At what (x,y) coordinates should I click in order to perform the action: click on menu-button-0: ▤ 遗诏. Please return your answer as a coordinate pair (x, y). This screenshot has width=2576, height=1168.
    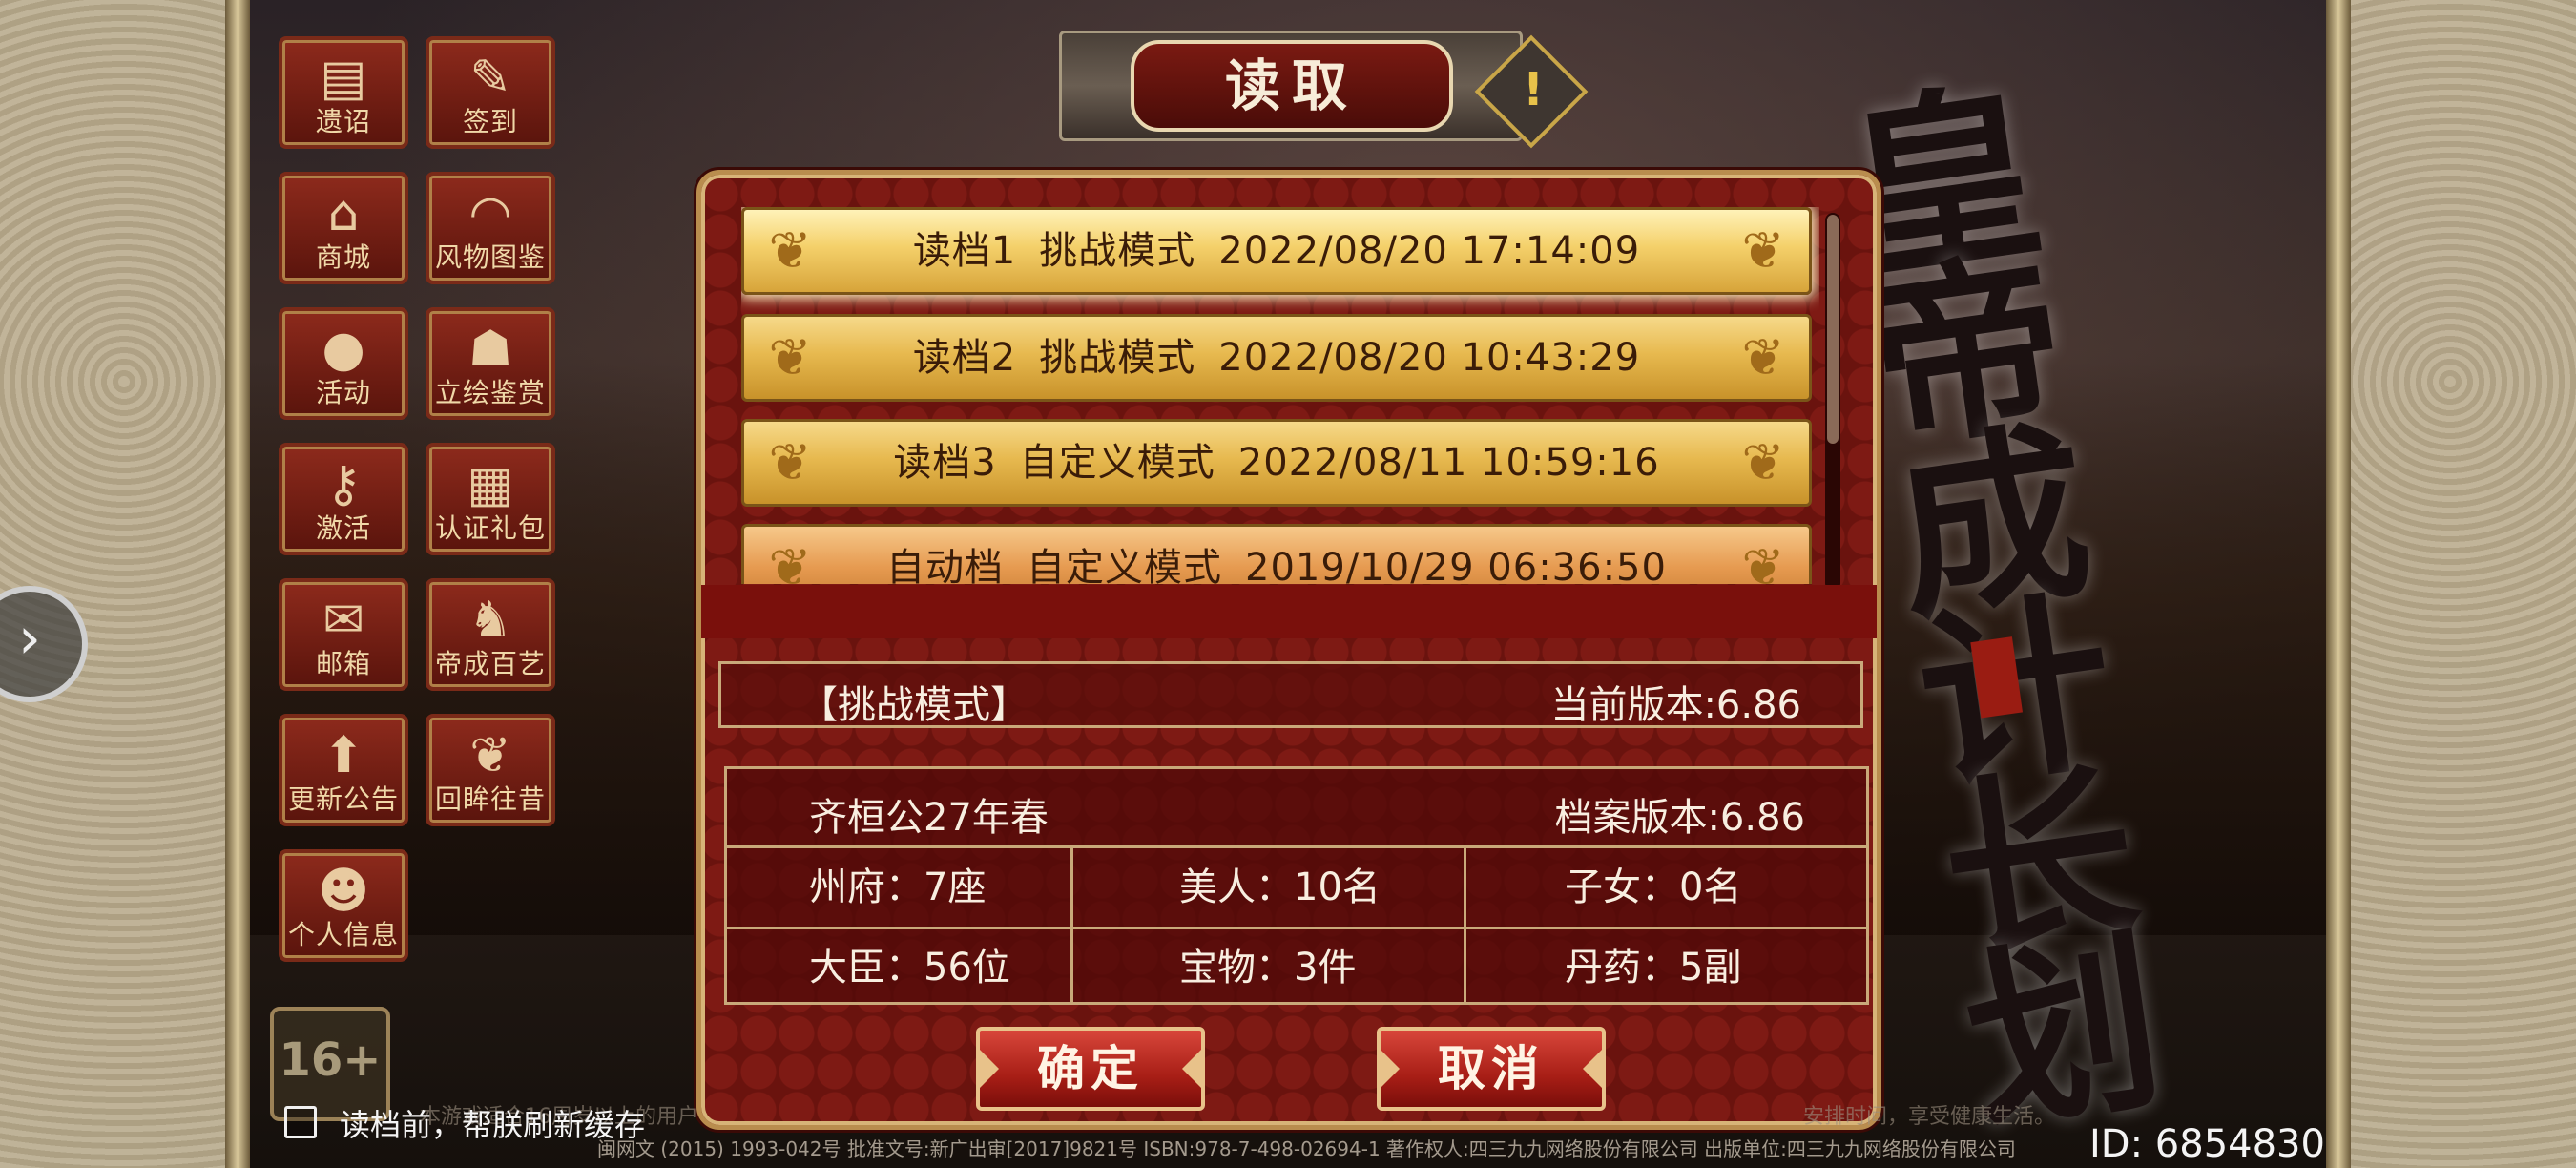
    Looking at the image, I should click on (343, 92).